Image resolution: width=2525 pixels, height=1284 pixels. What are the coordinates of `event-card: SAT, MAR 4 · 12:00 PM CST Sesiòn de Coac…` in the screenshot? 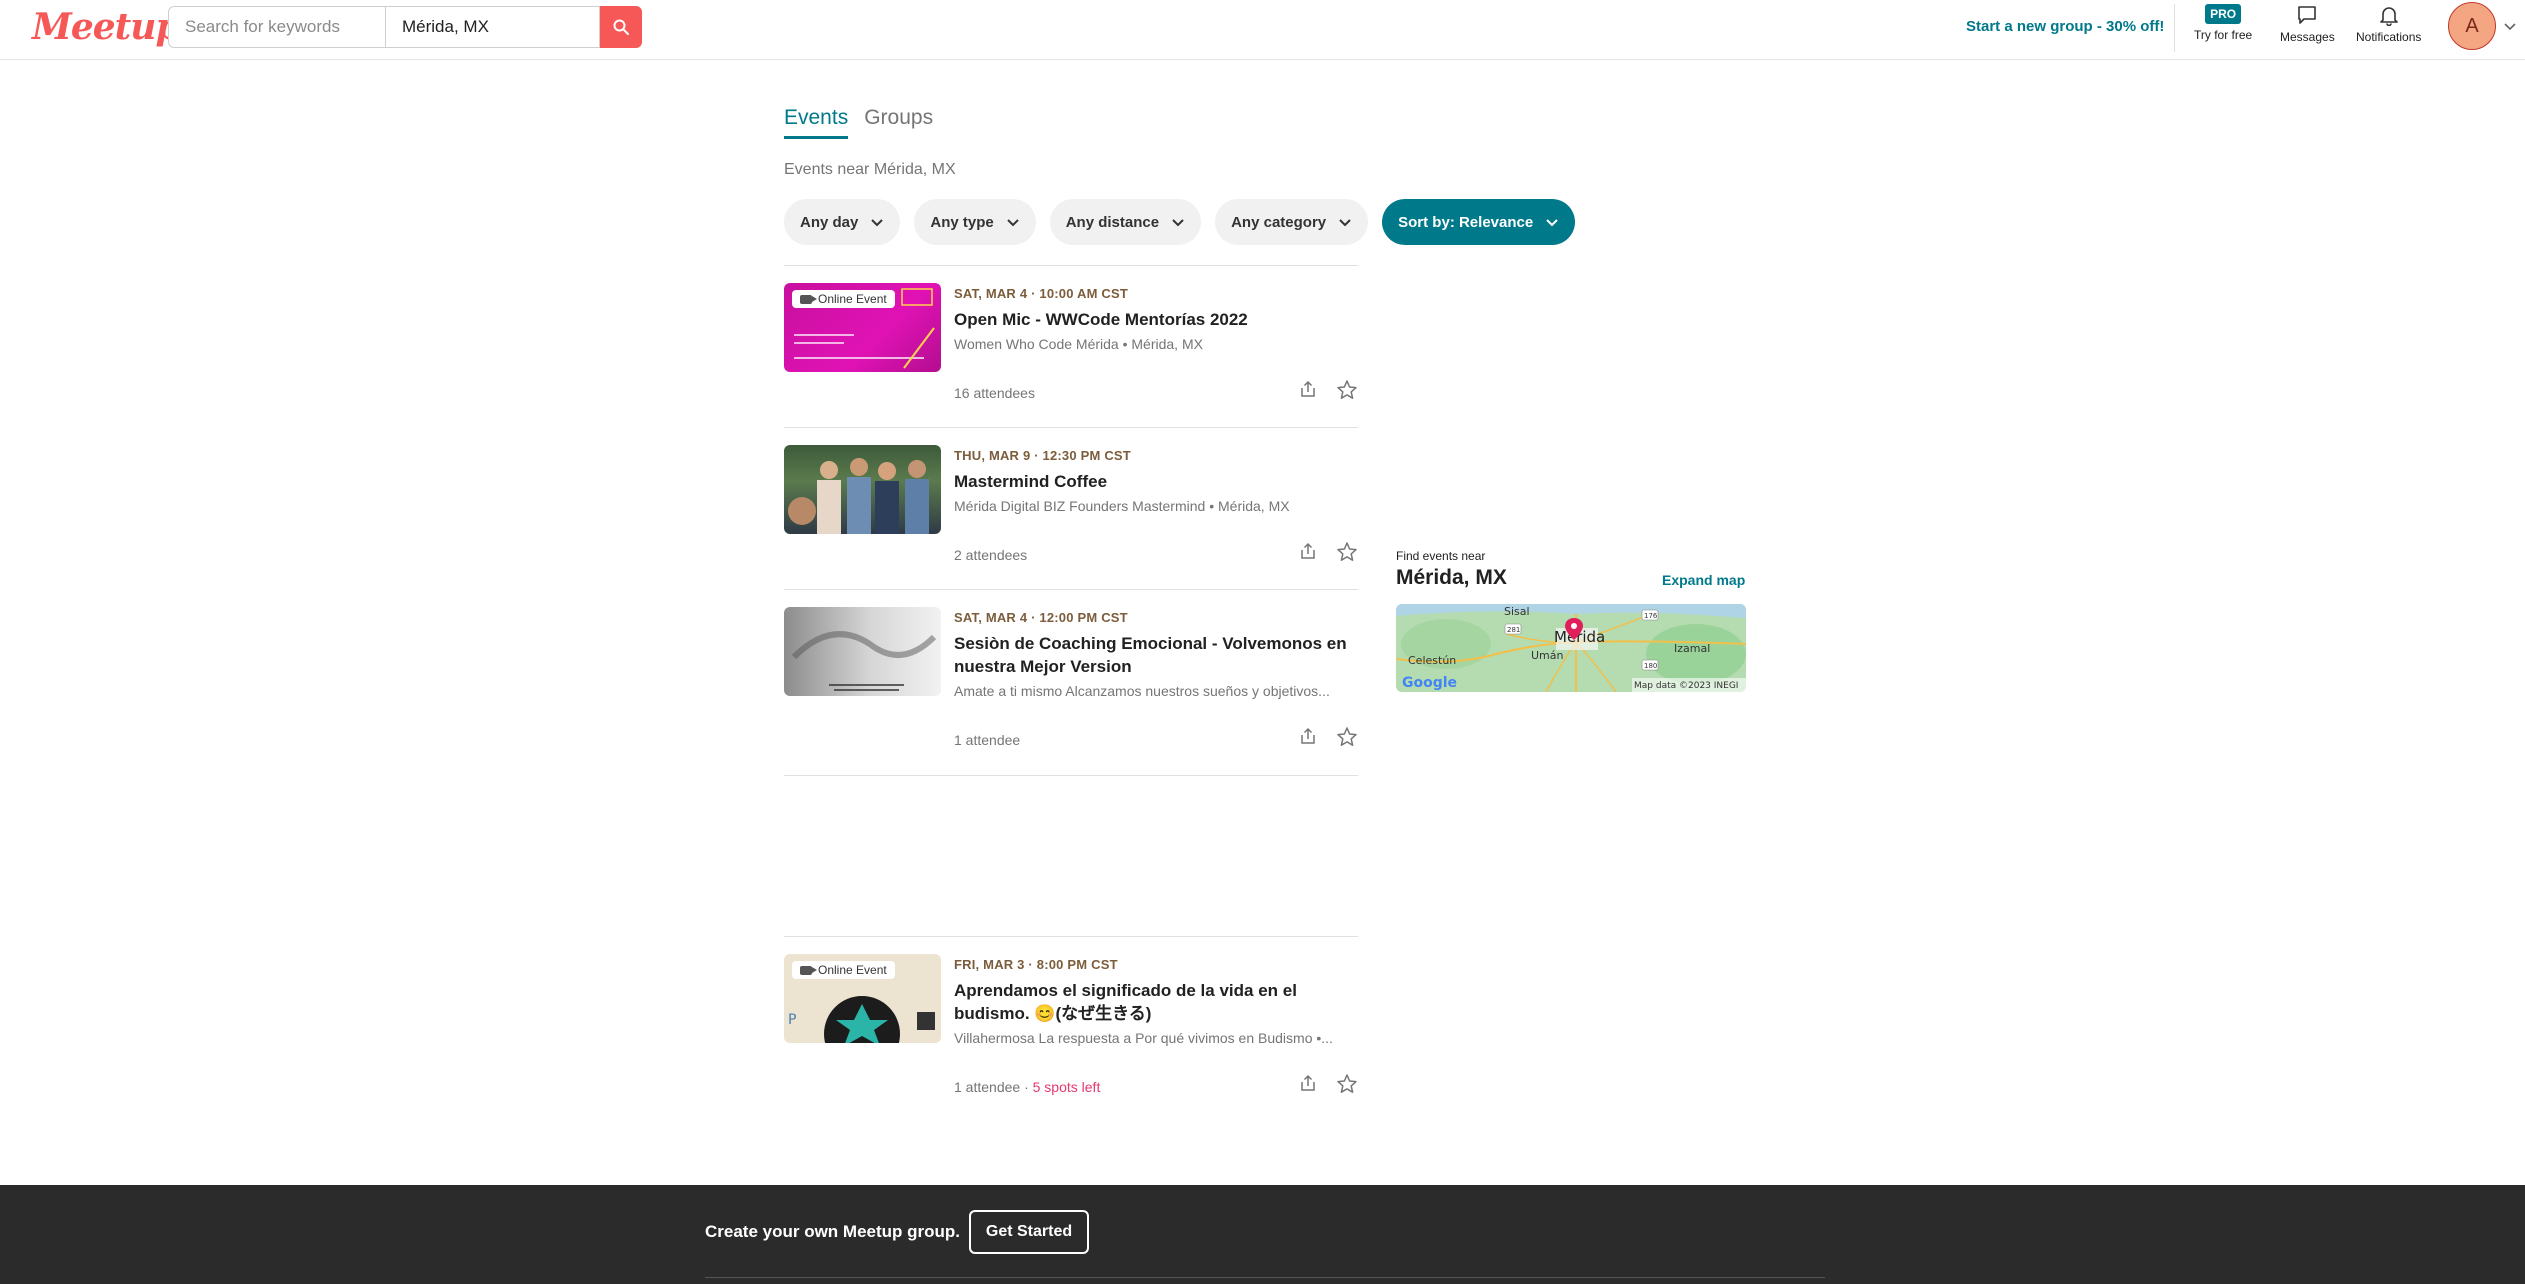 It's located at (1071, 681).